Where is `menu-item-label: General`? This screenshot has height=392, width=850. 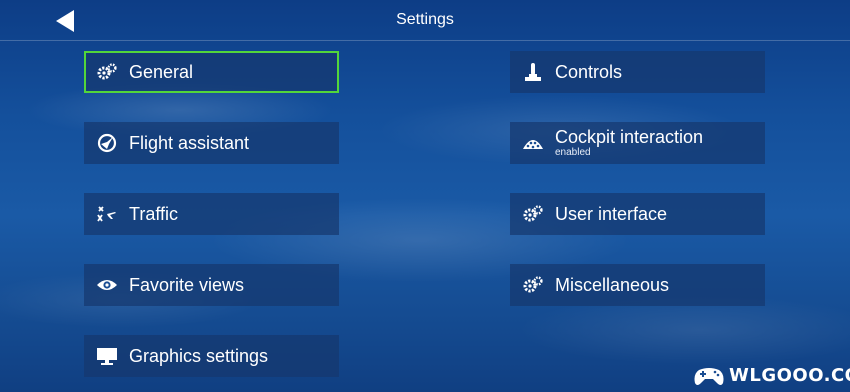
menu-item-label: General is located at coordinates (161, 71).